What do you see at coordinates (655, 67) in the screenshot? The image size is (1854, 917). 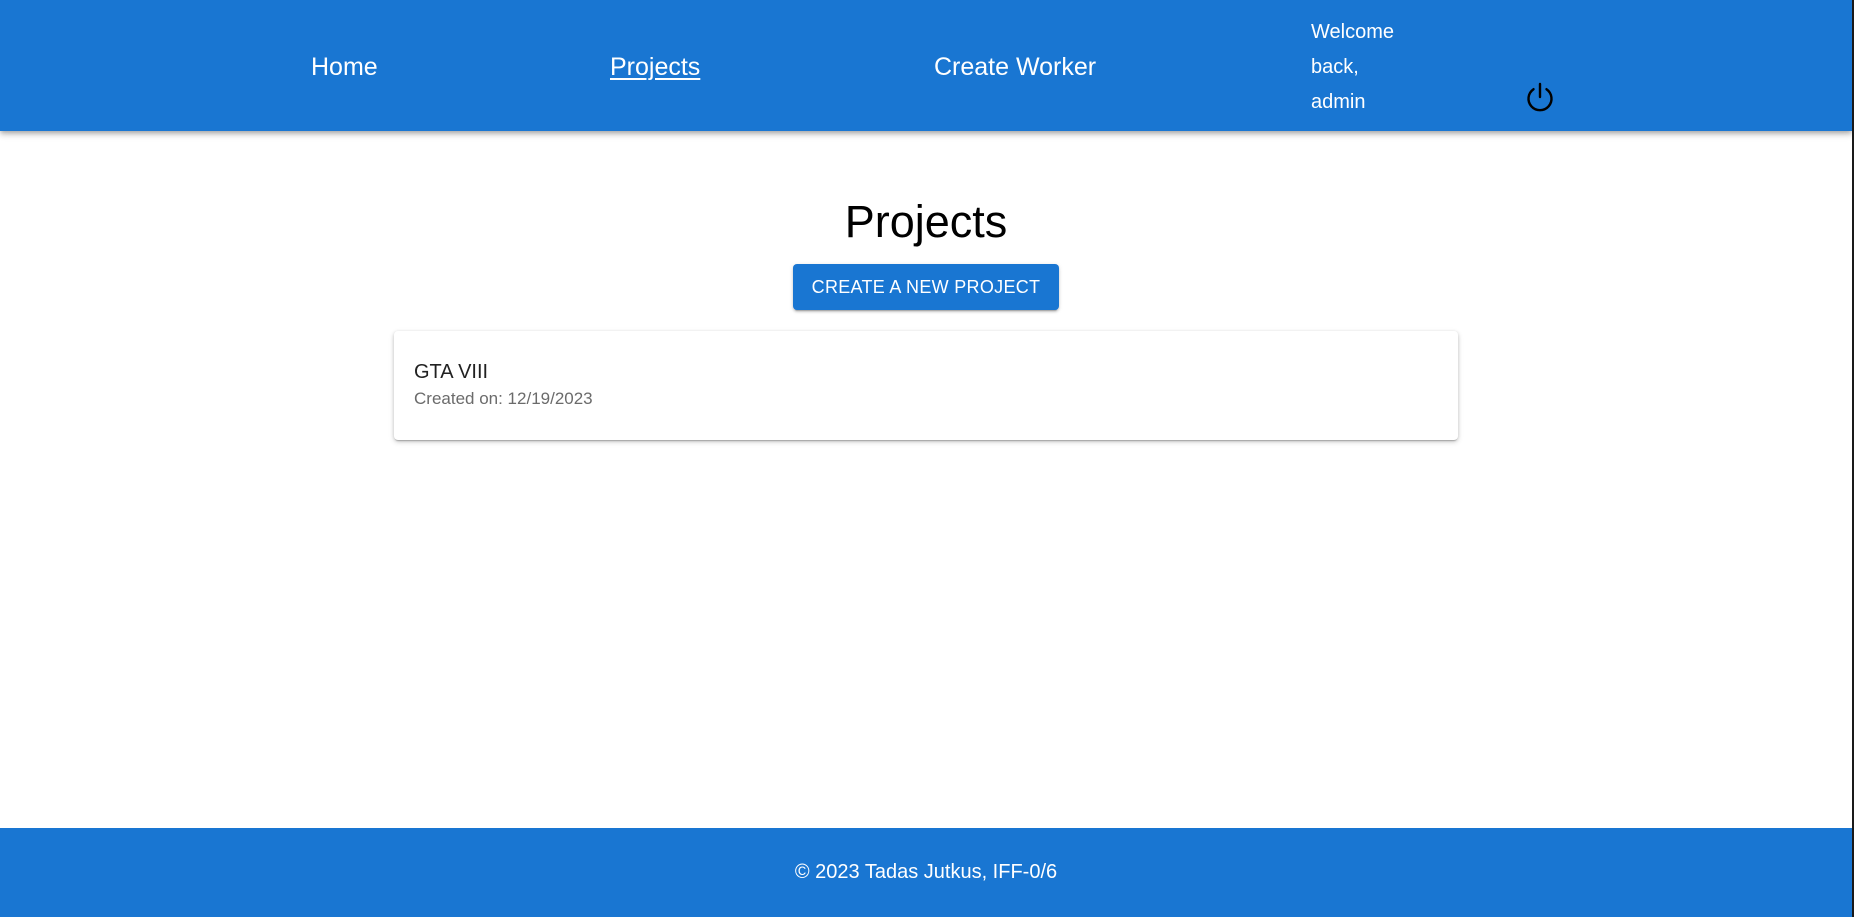 I see `nav-link-projects: Projects` at bounding box center [655, 67].